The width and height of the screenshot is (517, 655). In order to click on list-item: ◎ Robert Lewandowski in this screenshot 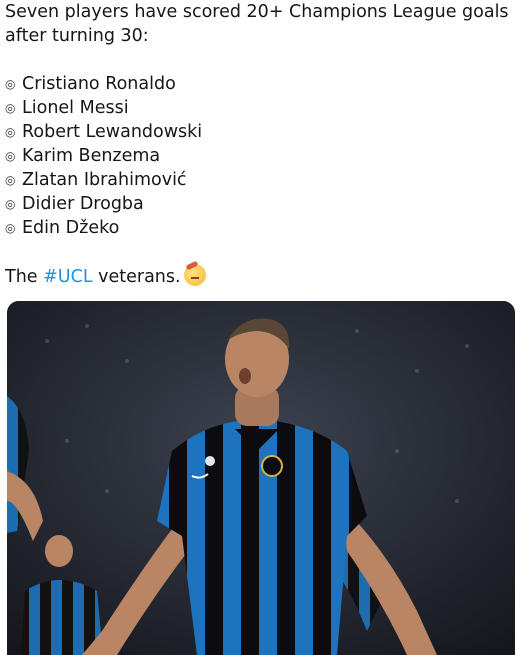, I will do `click(260, 132)`.